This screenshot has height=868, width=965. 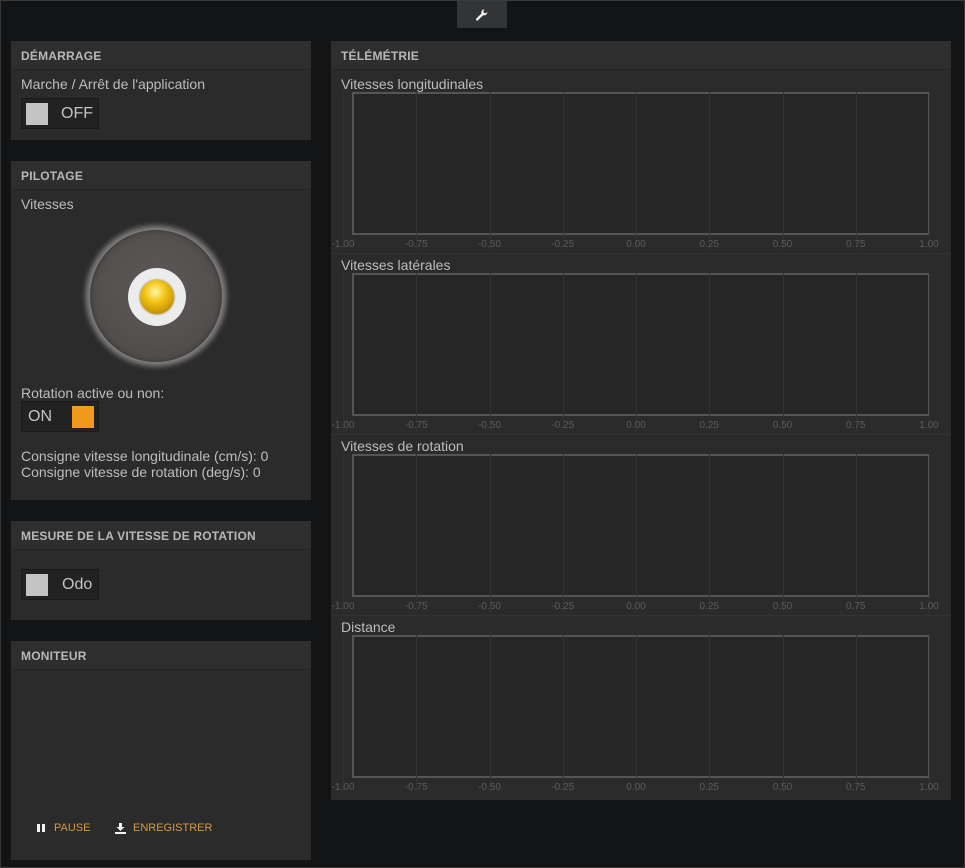 What do you see at coordinates (145, 456) in the screenshot?
I see `consigne-longitudinale: Consigne vitesse longitudinale (cm/s): 0` at bounding box center [145, 456].